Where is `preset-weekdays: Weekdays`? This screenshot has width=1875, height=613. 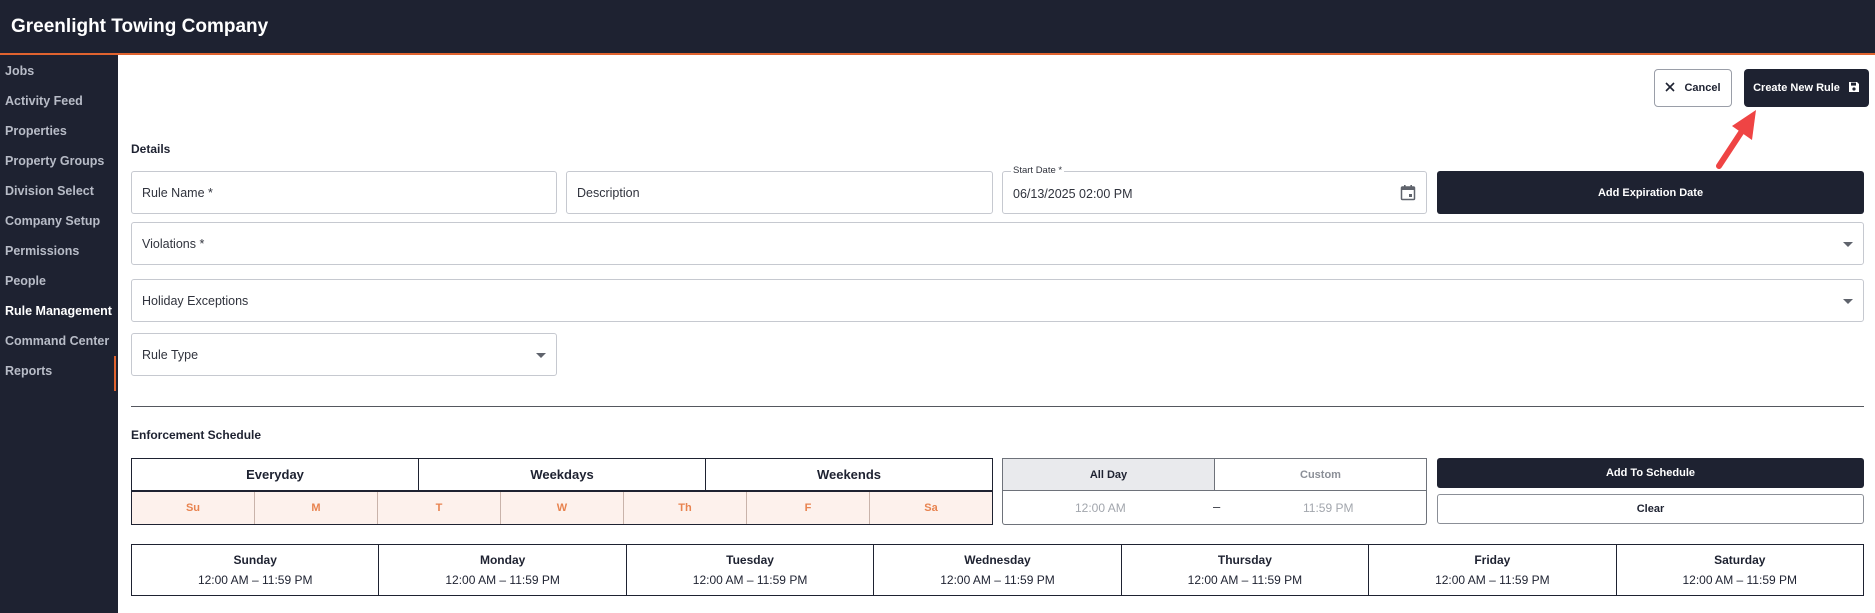
preset-weekdays: Weekdays is located at coordinates (562, 474).